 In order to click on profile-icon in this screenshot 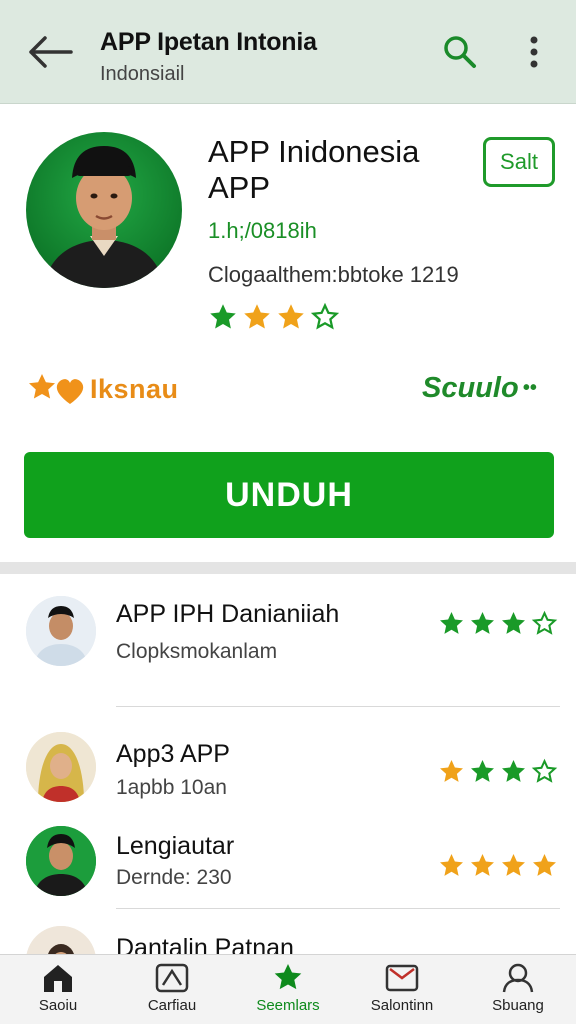, I will do `click(518, 978)`.